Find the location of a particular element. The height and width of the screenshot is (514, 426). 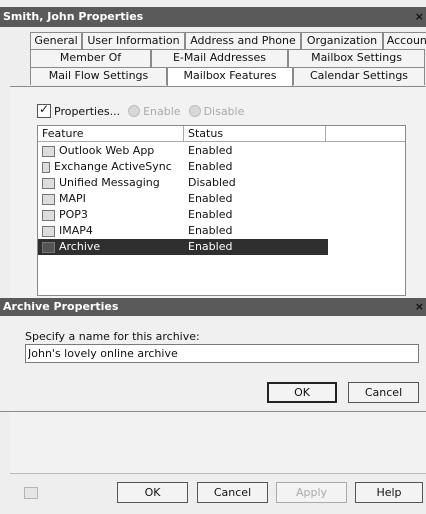

list-item: Exchange ActiveSync Enabled is located at coordinates (183, 167).